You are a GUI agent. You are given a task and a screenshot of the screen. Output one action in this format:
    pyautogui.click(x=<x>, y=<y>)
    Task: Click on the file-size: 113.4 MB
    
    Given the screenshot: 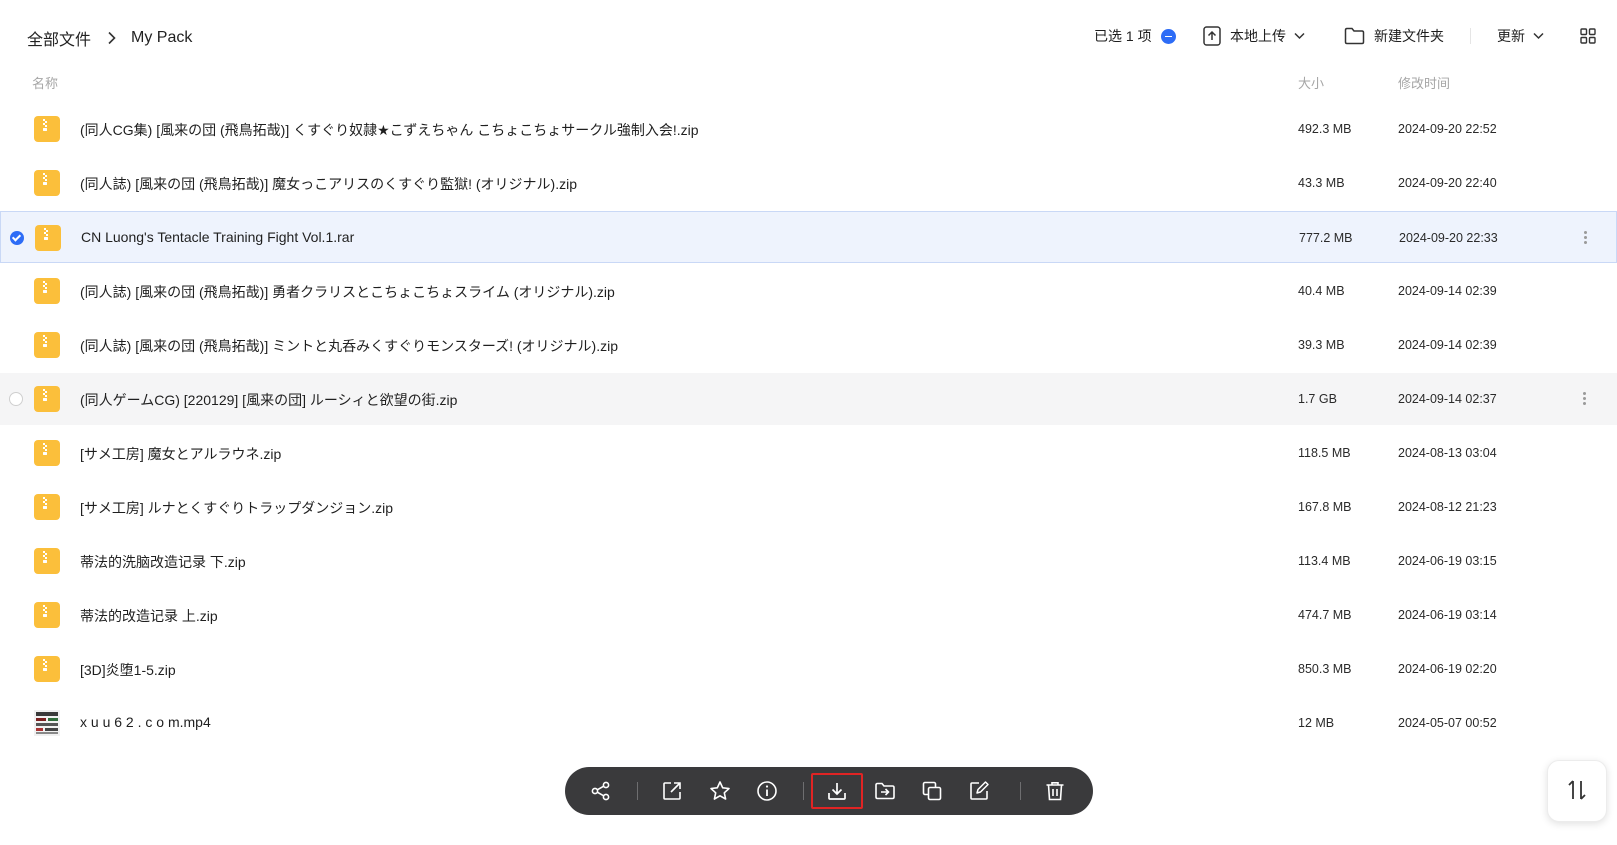 What is the action you would take?
    pyautogui.click(x=1324, y=561)
    